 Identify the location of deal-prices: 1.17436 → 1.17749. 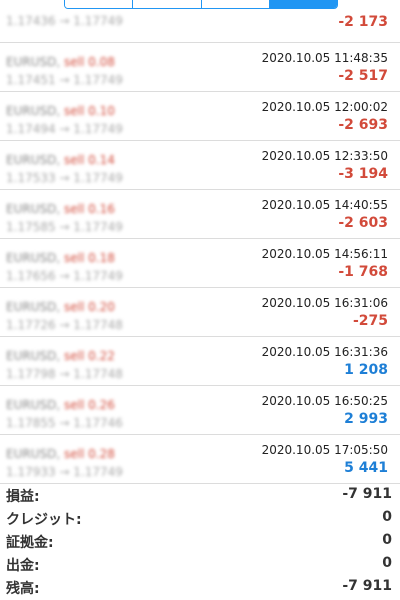
(64, 21).